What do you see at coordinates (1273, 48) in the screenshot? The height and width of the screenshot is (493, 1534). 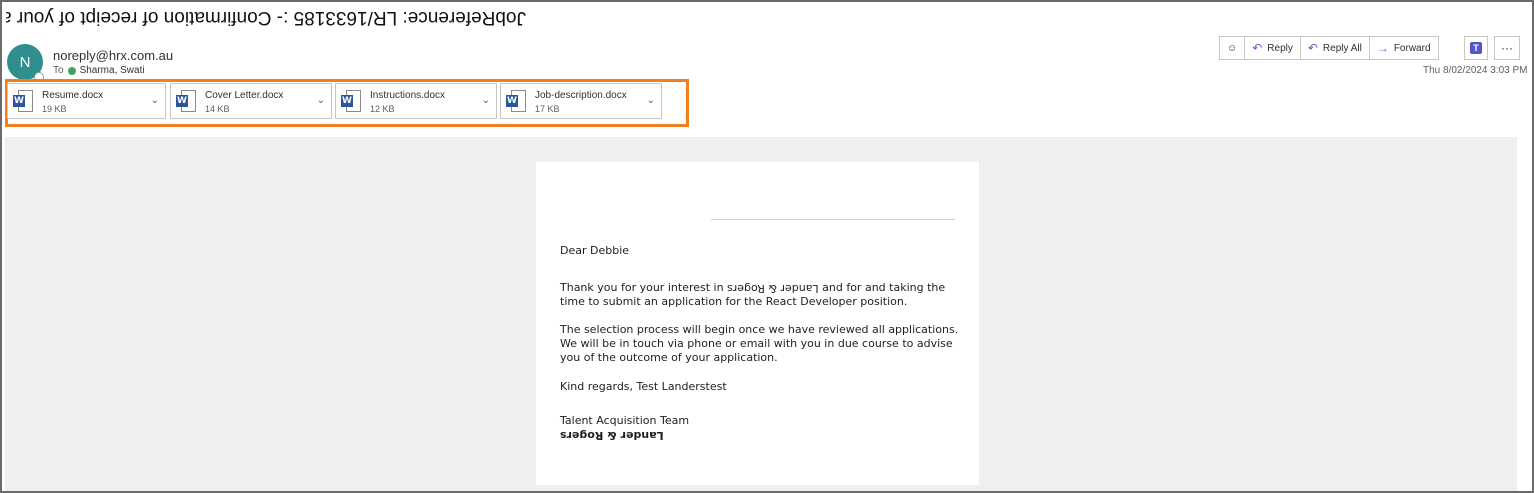 I see `reply-button: ↶ Reply` at bounding box center [1273, 48].